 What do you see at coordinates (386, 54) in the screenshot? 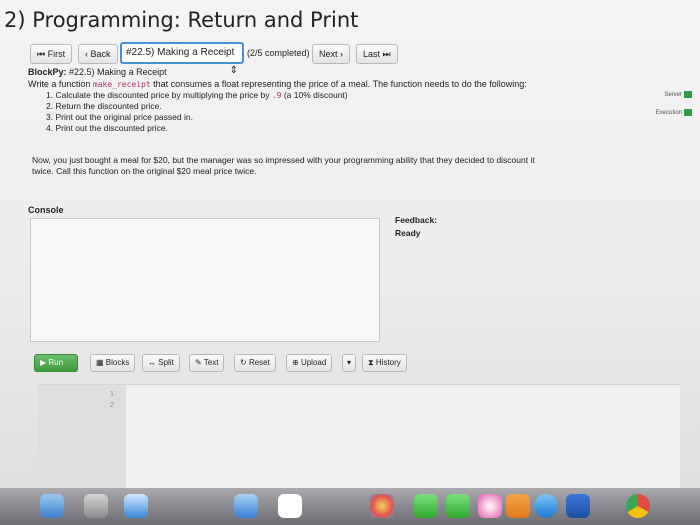
I see `last-icon: ⏭` at bounding box center [386, 54].